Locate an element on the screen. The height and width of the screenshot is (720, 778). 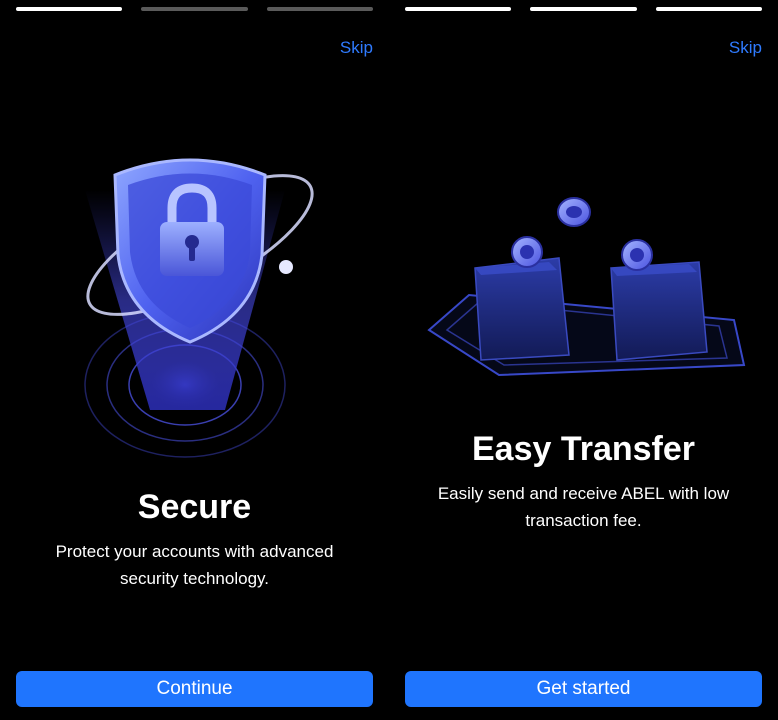
page-title: Secure is located at coordinates (194, 507).